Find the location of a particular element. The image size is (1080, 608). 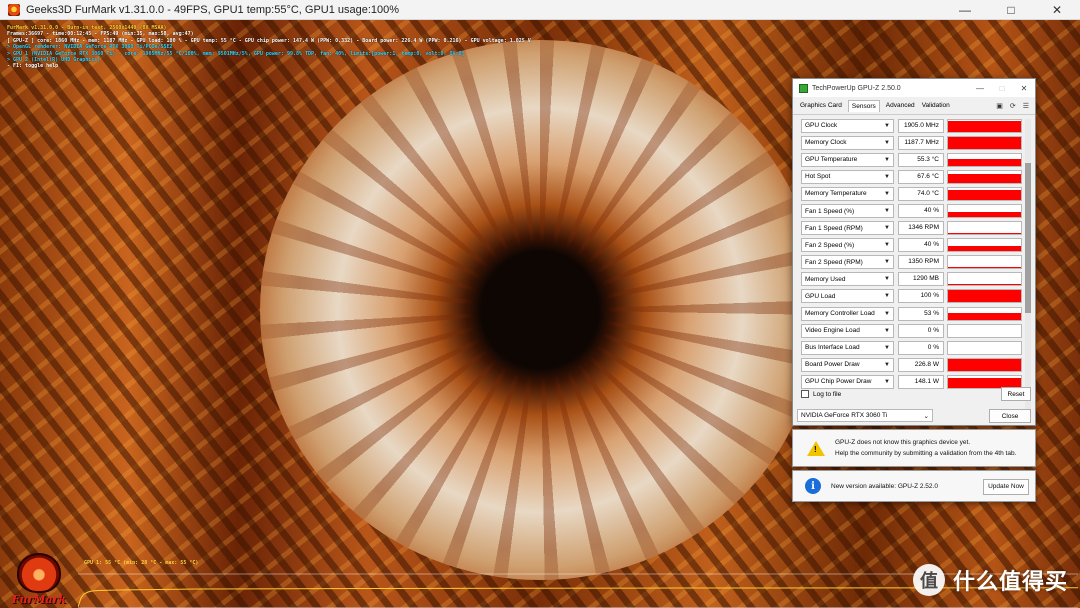

tab-graphics-card: Graphics Card is located at coordinates (821, 105).